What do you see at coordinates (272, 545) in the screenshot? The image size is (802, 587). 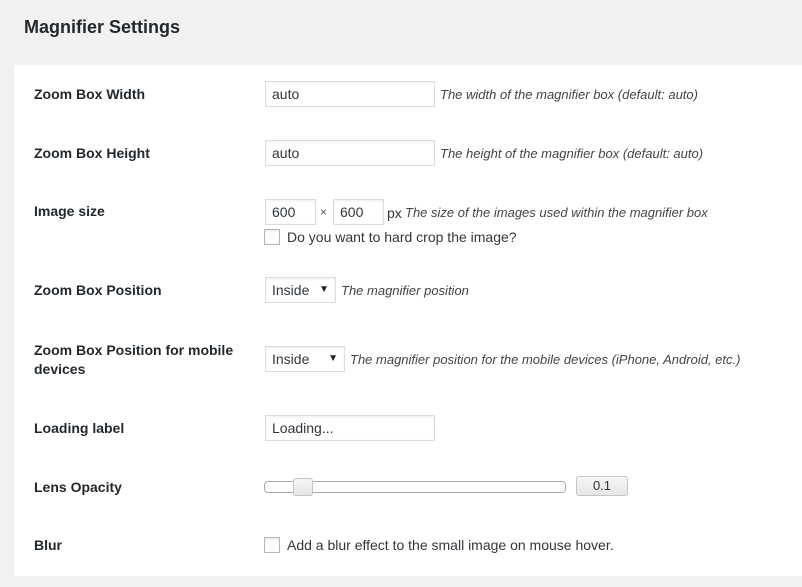 I see `blur-checkbox` at bounding box center [272, 545].